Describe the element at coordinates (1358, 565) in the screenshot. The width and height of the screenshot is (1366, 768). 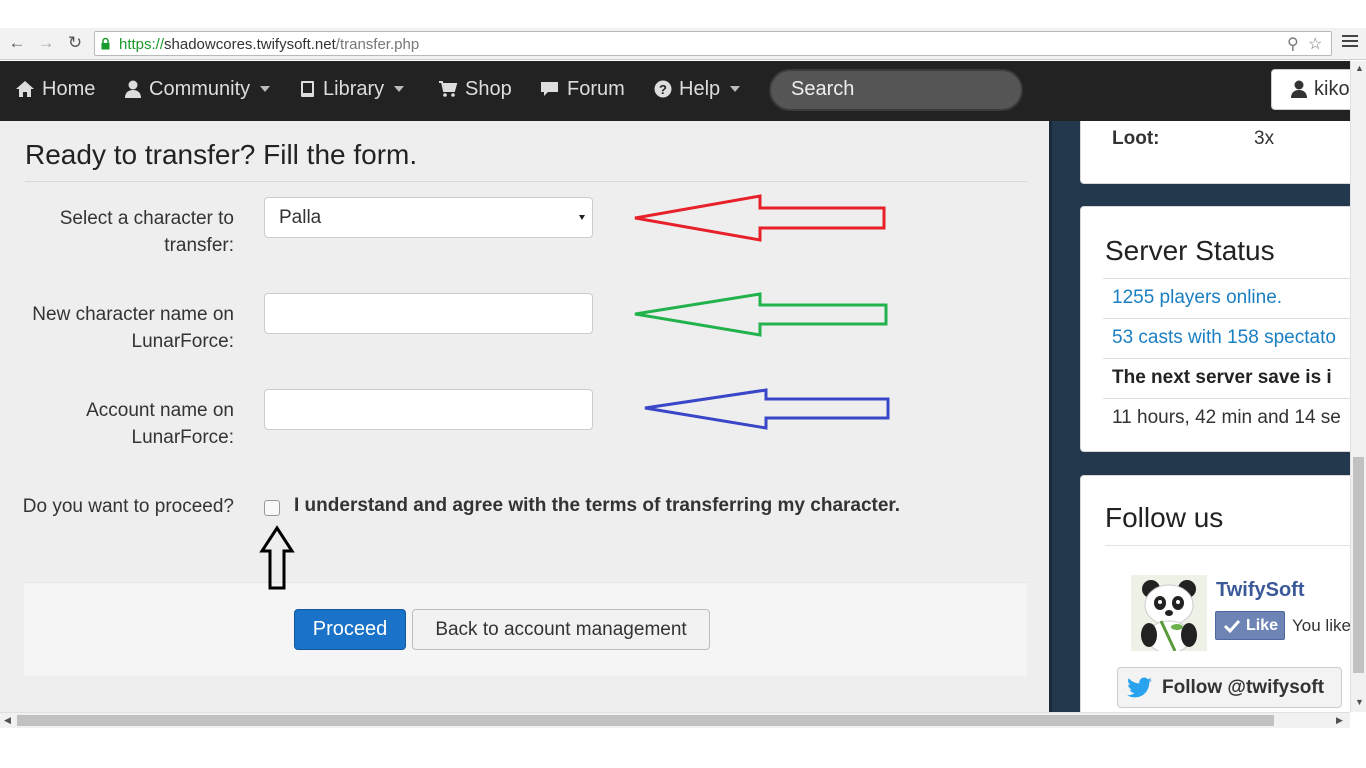
I see `vertical-scroll-thumb` at that location.